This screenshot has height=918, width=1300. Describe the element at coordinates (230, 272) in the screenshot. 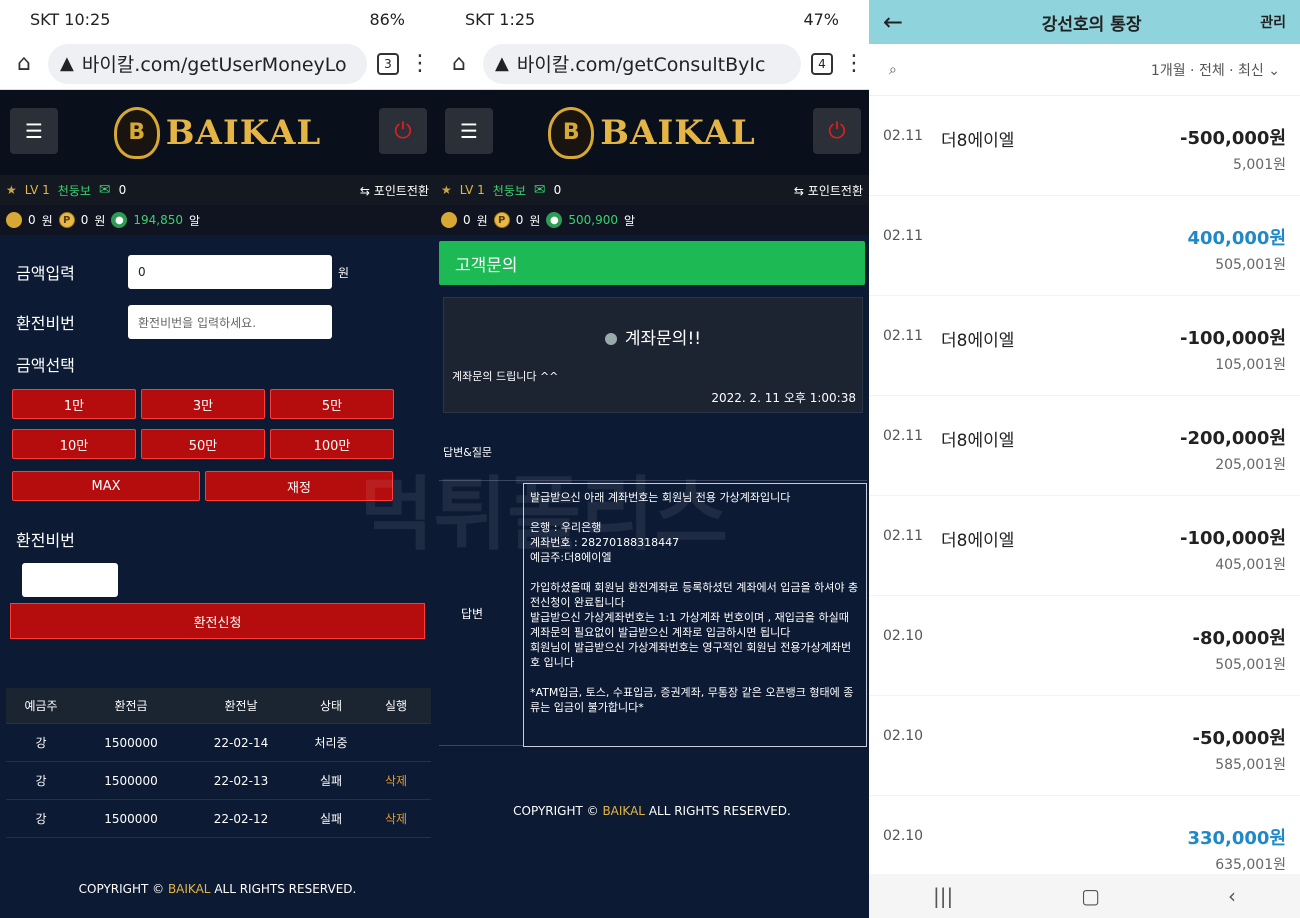

I see `amount-input: 0` at that location.